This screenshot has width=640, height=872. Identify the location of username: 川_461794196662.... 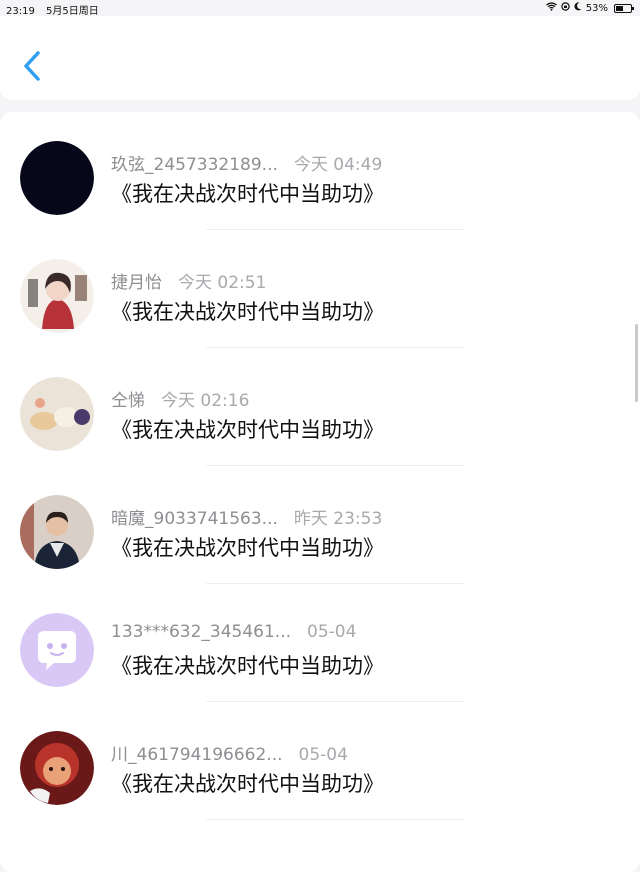
(197, 755).